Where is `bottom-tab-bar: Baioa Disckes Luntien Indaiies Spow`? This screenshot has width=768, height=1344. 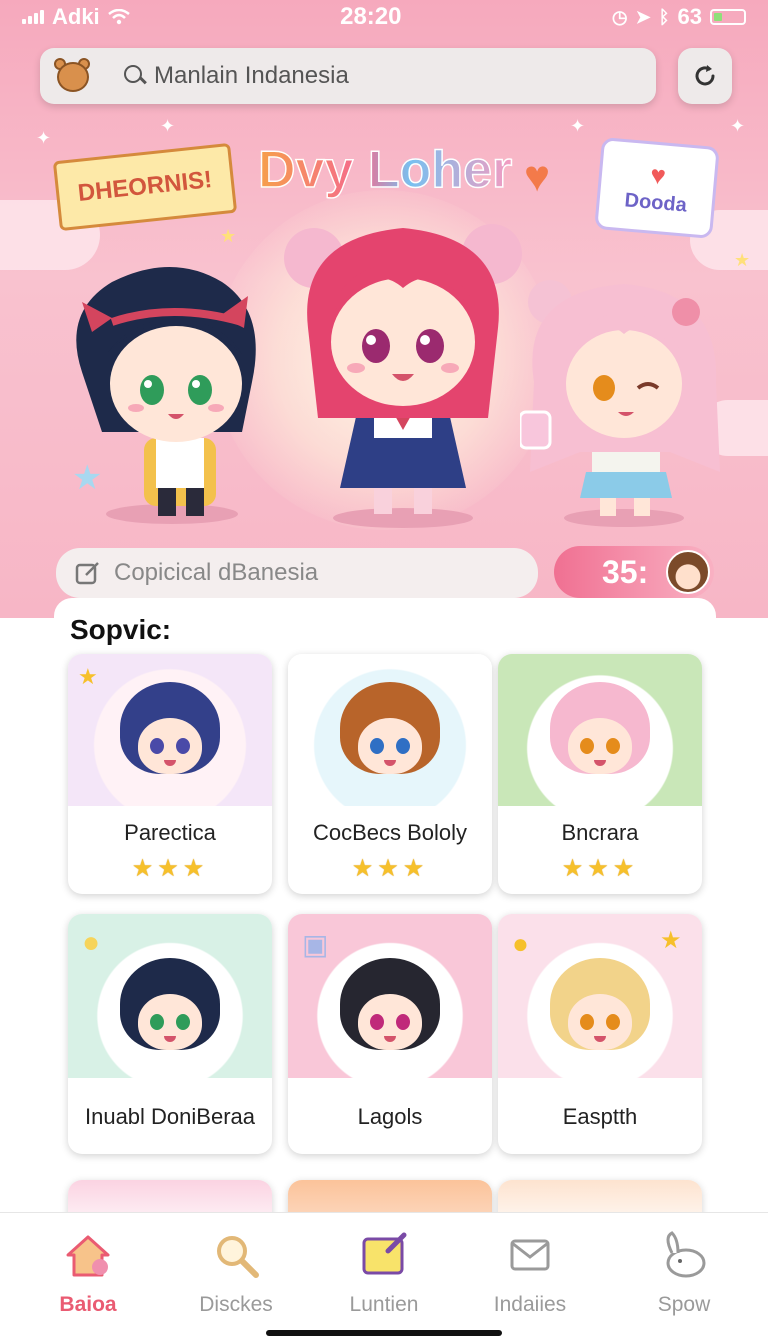
bottom-tab-bar: Baioa Disckes Luntien Indaiies Spow is located at coordinates (384, 1278).